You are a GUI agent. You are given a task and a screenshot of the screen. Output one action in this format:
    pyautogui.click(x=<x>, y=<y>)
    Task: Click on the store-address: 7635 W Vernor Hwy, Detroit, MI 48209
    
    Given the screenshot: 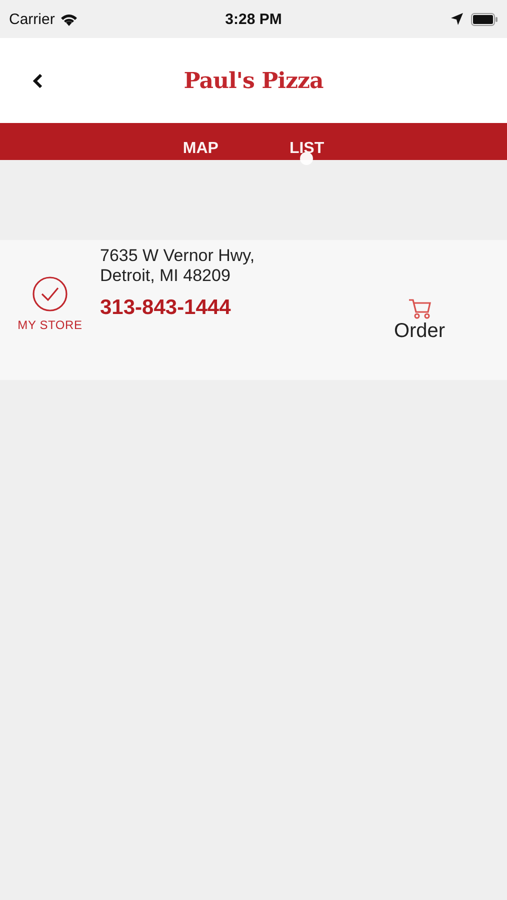 What is the action you would take?
    pyautogui.click(x=178, y=266)
    